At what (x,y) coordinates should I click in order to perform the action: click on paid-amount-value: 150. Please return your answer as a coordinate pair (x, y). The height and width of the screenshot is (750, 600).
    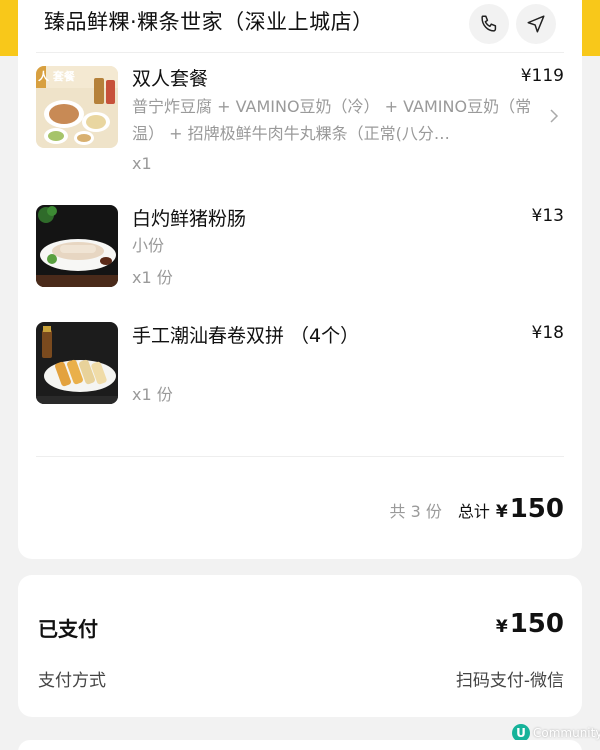
    Looking at the image, I should click on (536, 624).